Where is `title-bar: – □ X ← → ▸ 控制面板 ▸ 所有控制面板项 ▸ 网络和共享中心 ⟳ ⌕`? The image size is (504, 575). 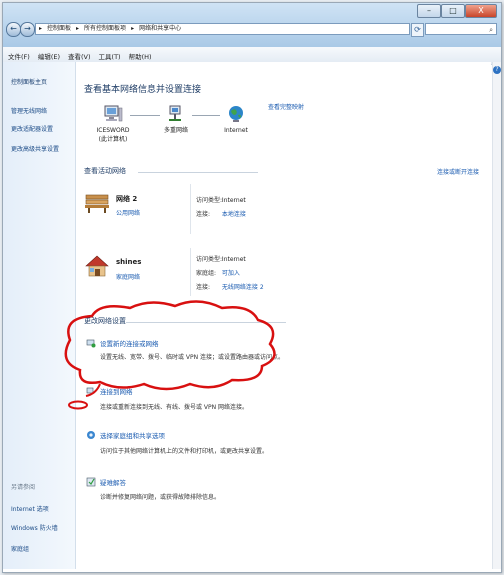 title-bar: – □ X ← → ▸ 控制面板 ▸ 所有控制面板项 ▸ 网络和共享中心 ⟳ ⌕ is located at coordinates (252, 25).